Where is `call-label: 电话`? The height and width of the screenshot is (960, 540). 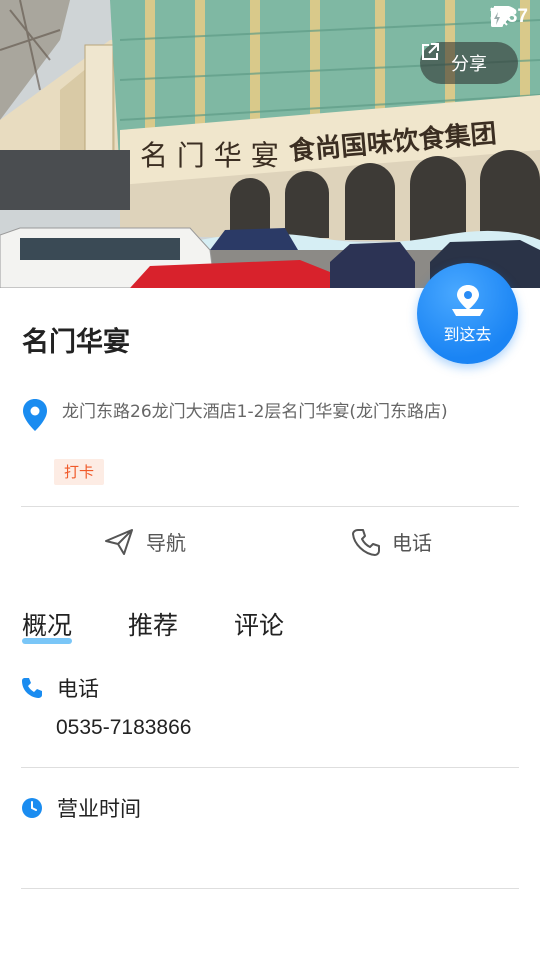 call-label: 电话 is located at coordinates (412, 543).